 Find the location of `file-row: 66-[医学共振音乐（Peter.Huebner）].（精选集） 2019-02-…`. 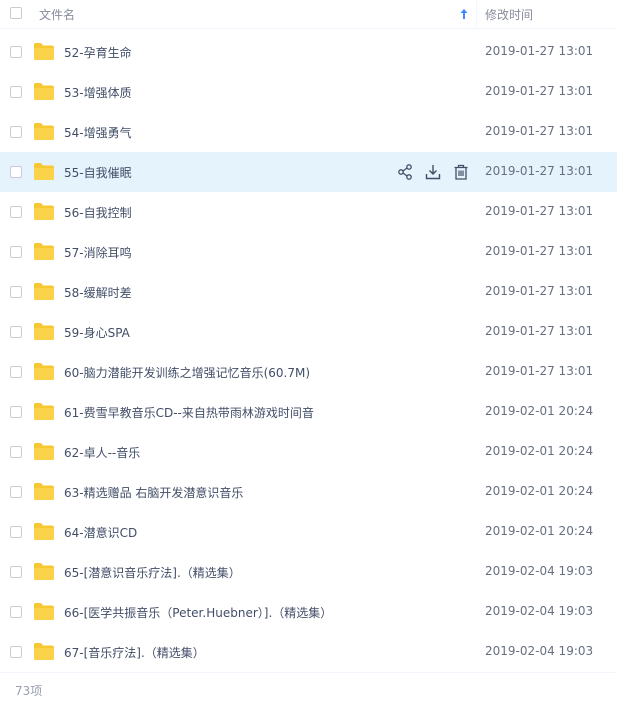

file-row: 66-[医学共振音乐（Peter.Huebner）].（精选集） 2019-02-… is located at coordinates (308, 612).